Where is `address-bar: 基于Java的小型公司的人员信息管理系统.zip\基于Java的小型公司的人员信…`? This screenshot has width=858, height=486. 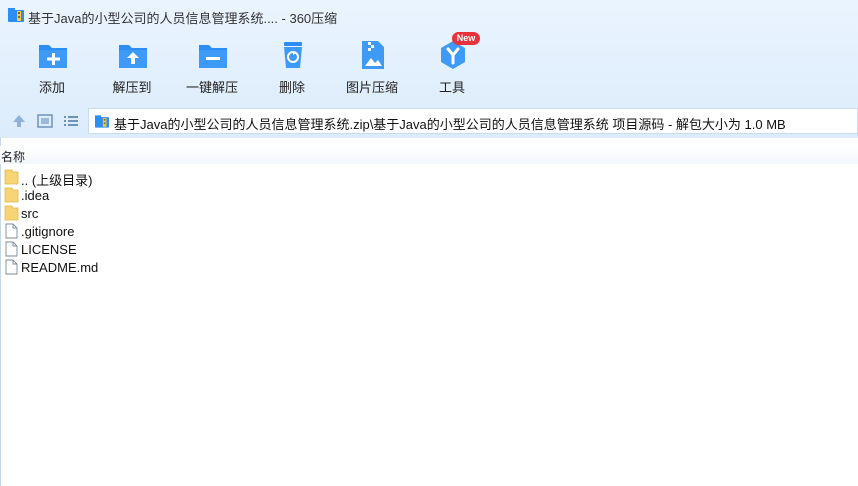 address-bar: 基于Java的小型公司的人员信息管理系统.zip\基于Java的小型公司的人员信… is located at coordinates (473, 121).